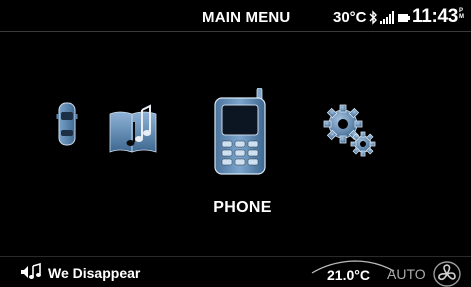  I want to click on clock-ampm-bottom: M, so click(461, 17).